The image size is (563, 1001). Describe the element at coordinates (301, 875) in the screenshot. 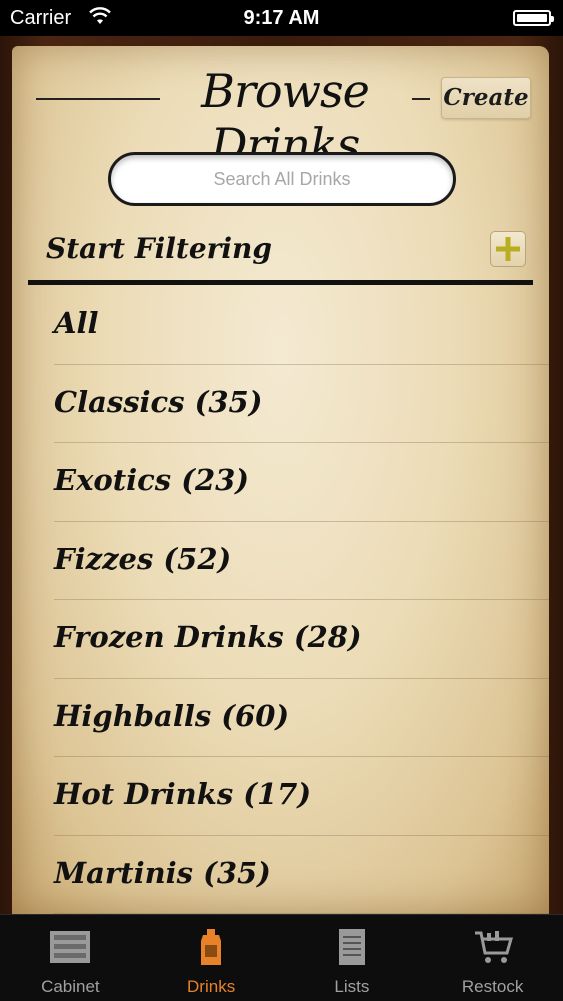

I see `category-item-martinis: Martinis (35)` at that location.